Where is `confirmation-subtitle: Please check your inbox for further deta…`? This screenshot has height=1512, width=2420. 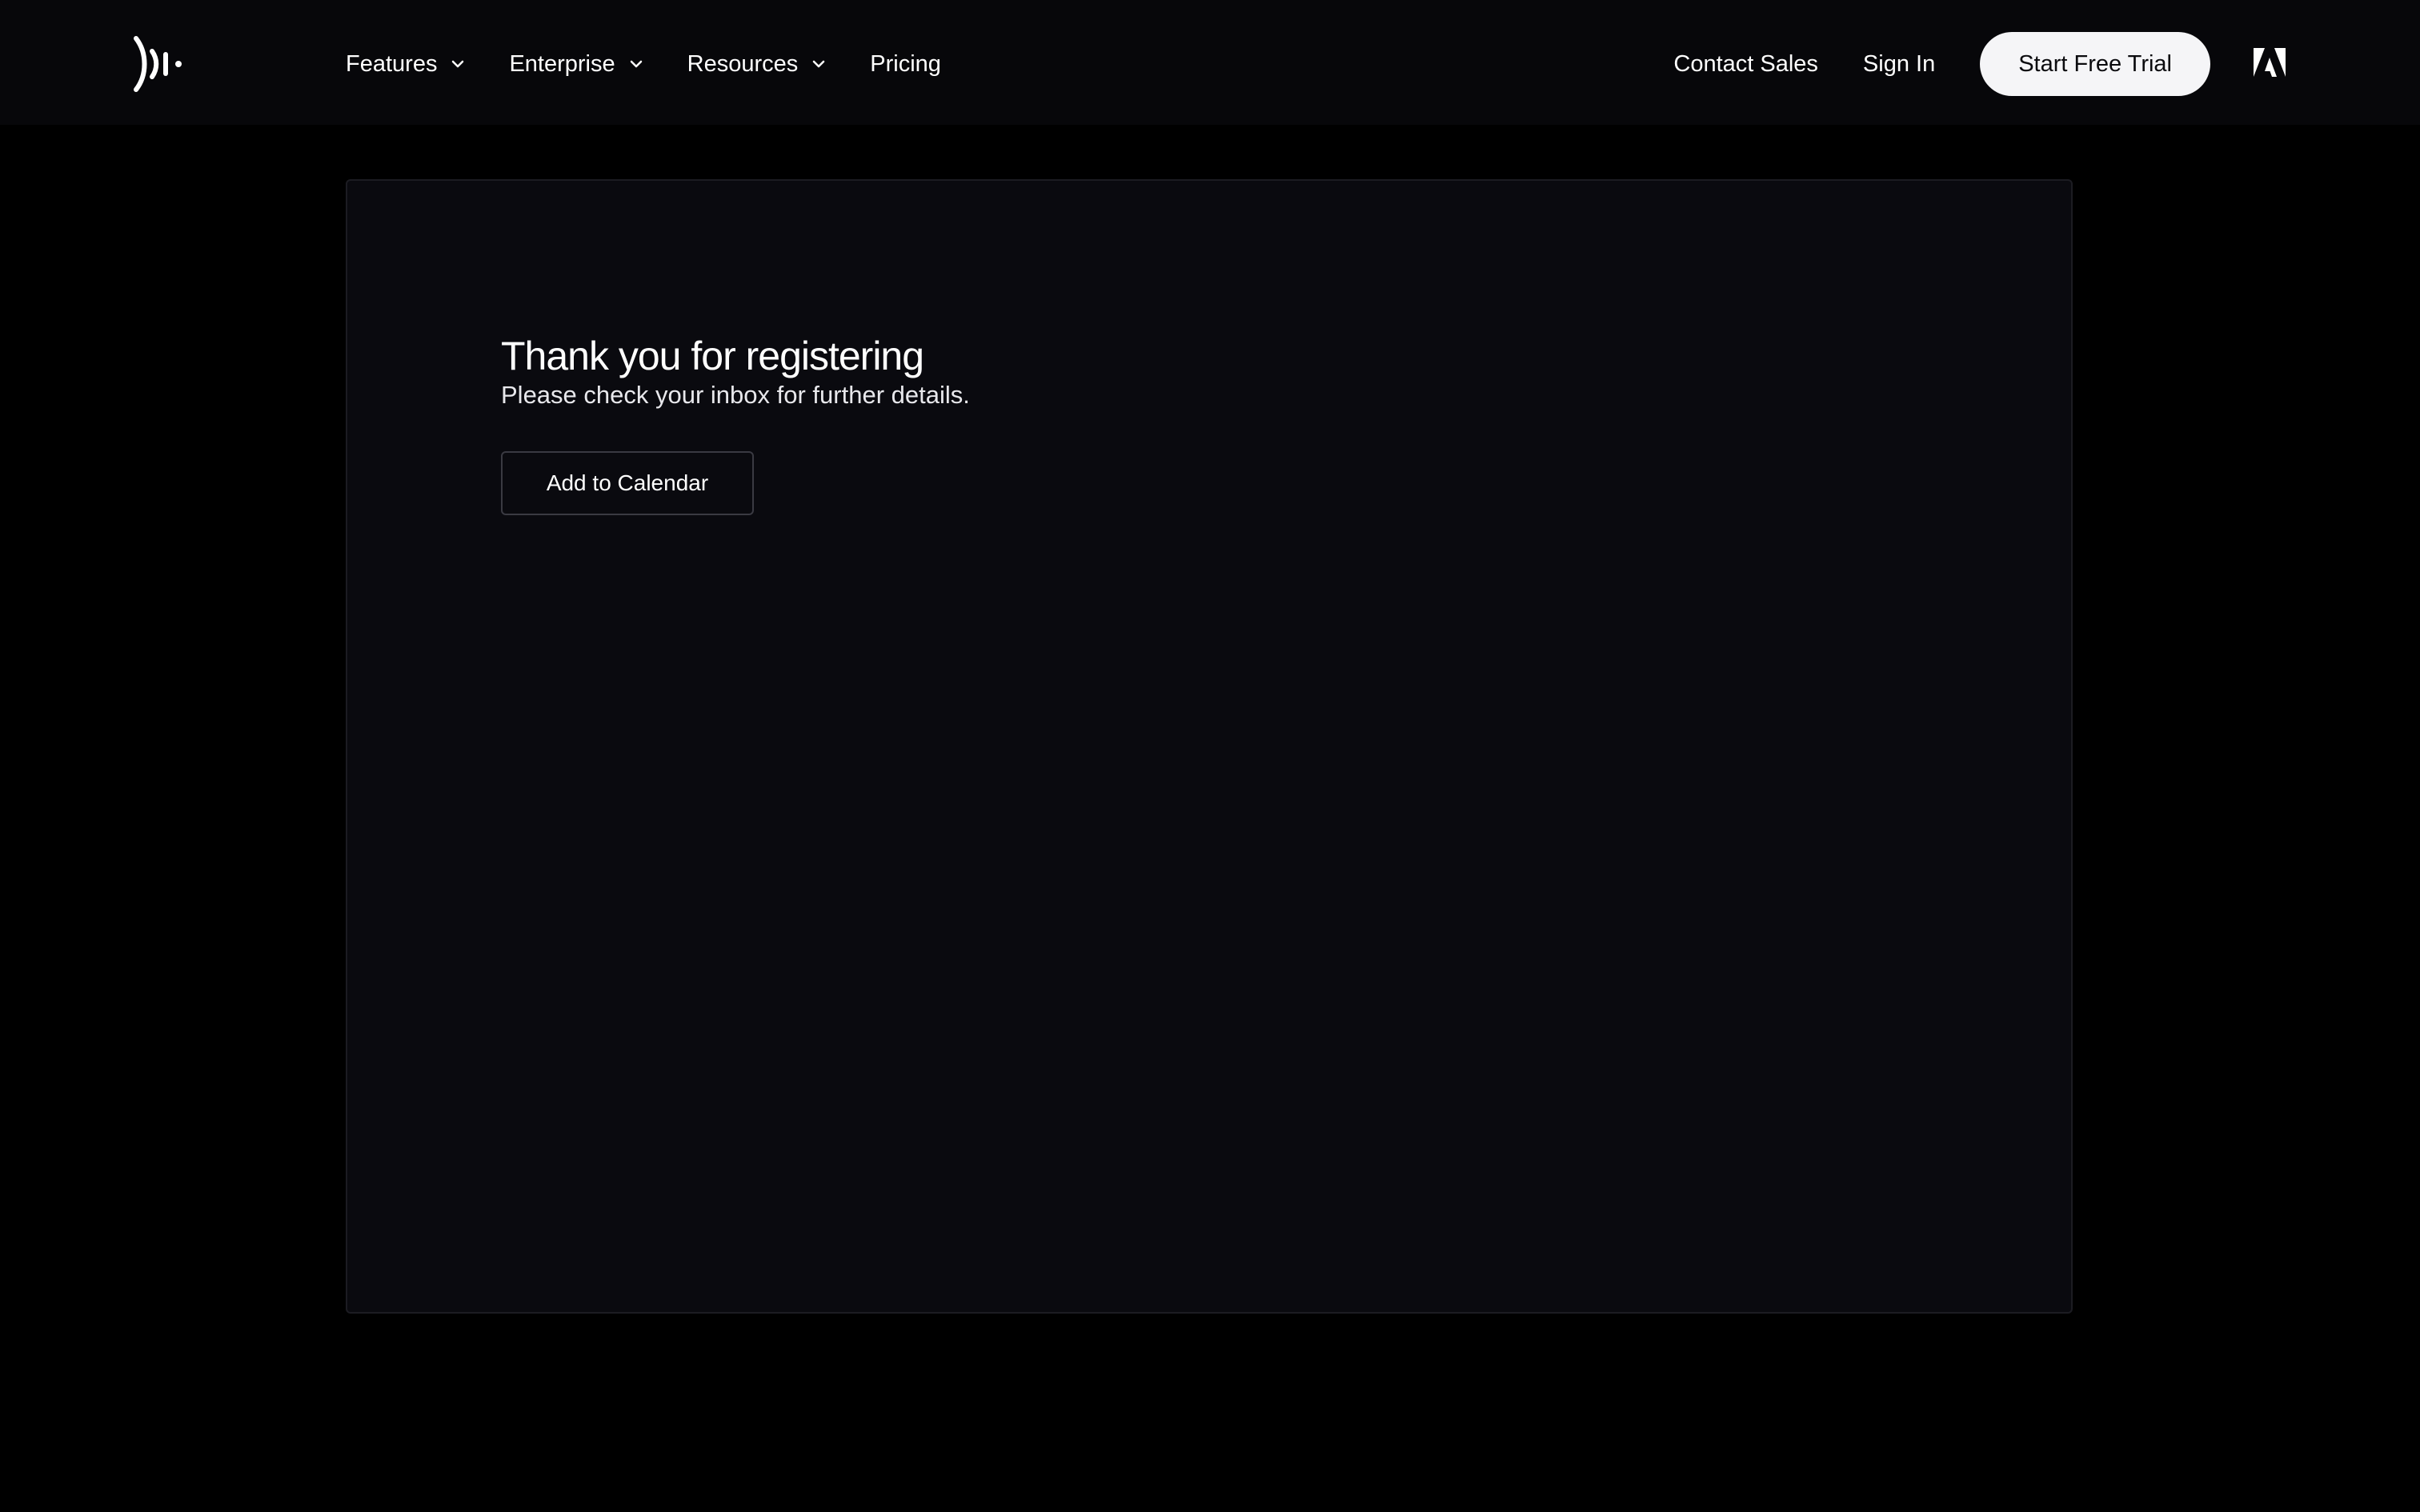
confirmation-subtitle: Please check your inbox for further deta… is located at coordinates (735, 395).